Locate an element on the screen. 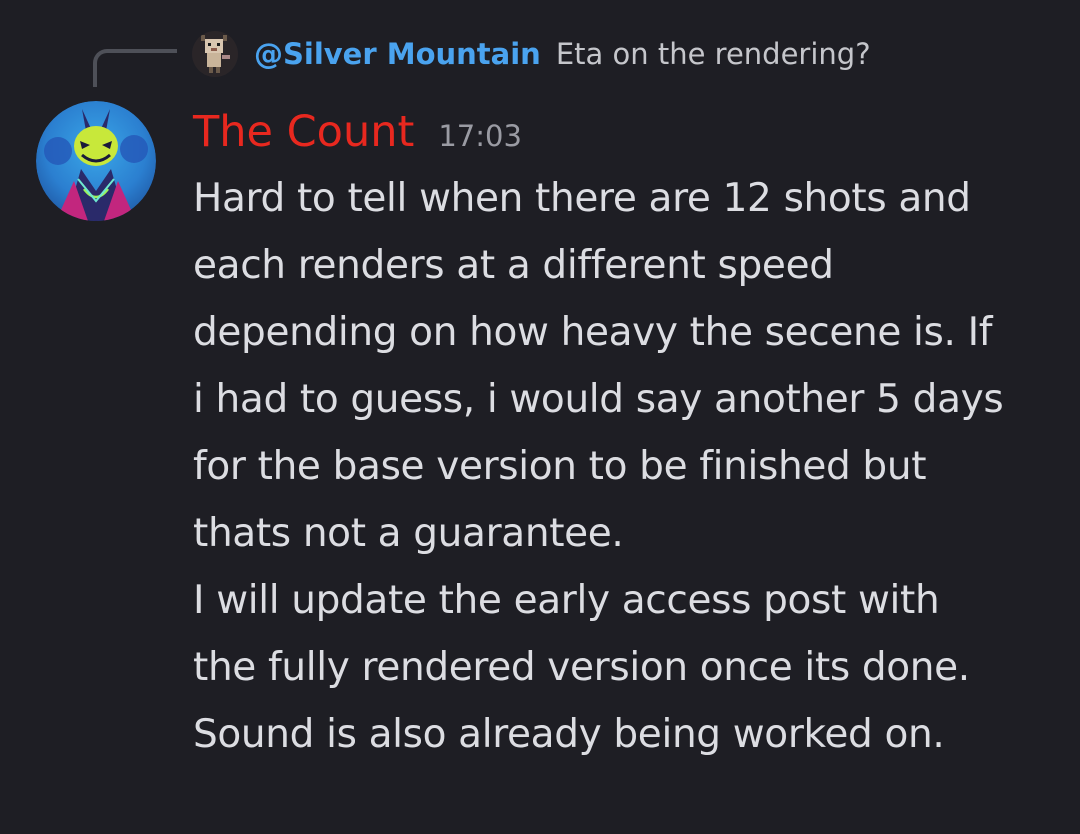  message-line: for the base version to be finished but is located at coordinates (560, 466).